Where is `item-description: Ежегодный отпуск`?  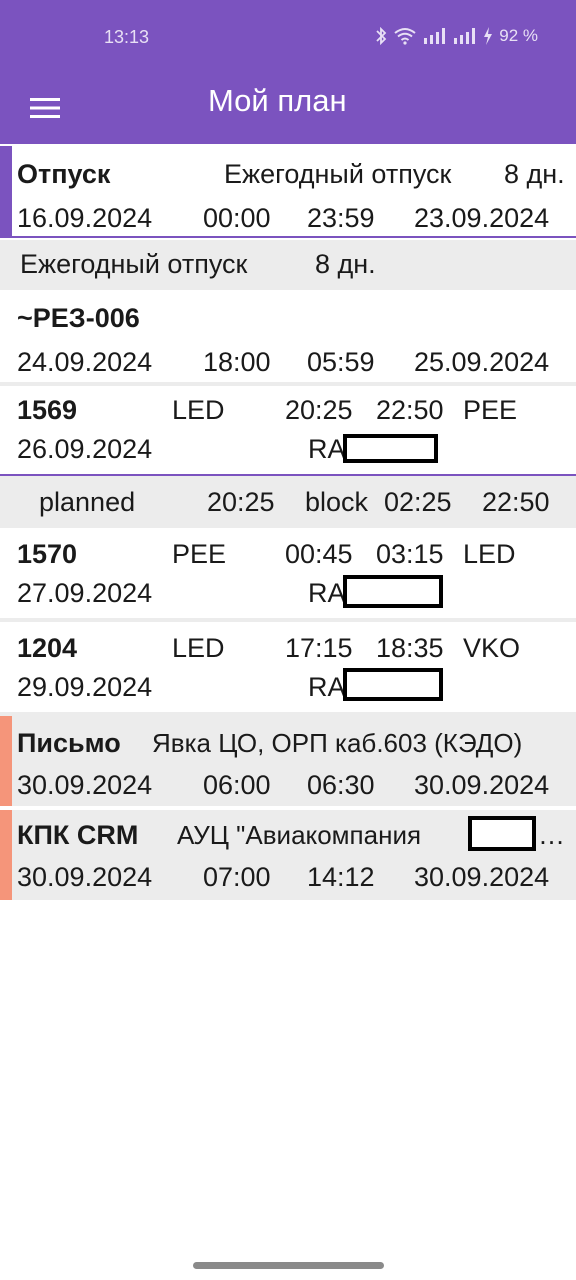
item-description: Ежегодный отпуск is located at coordinates (338, 174).